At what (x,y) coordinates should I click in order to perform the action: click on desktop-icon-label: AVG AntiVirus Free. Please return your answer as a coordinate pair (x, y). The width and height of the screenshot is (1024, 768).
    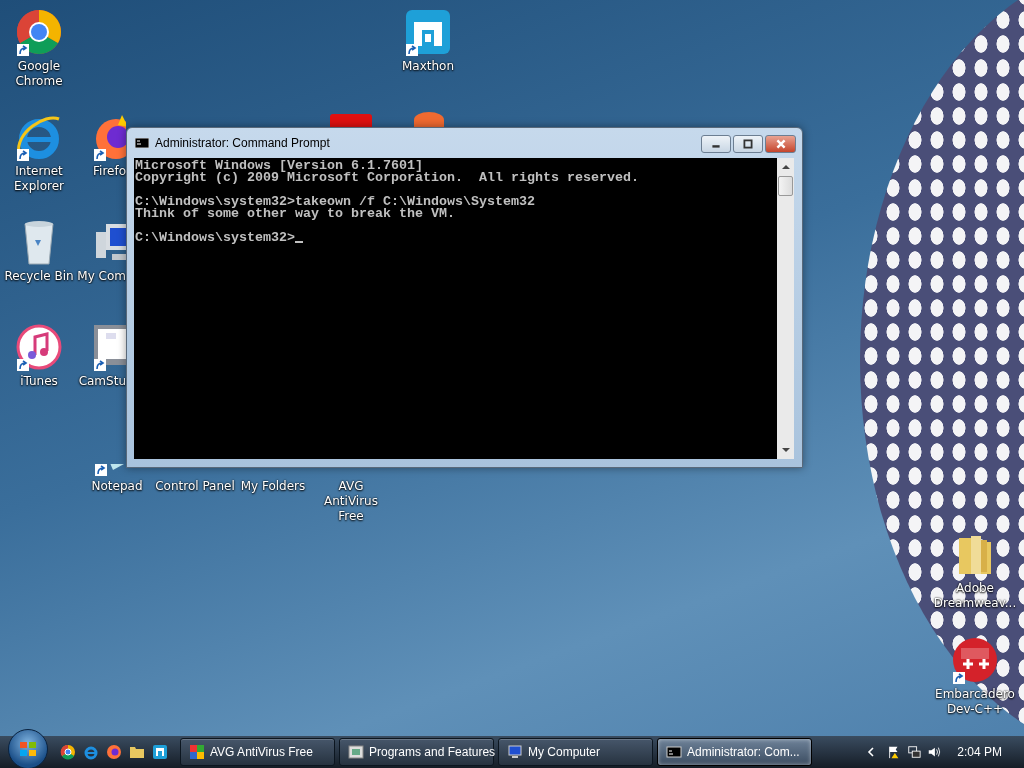
    Looking at the image, I should click on (351, 501).